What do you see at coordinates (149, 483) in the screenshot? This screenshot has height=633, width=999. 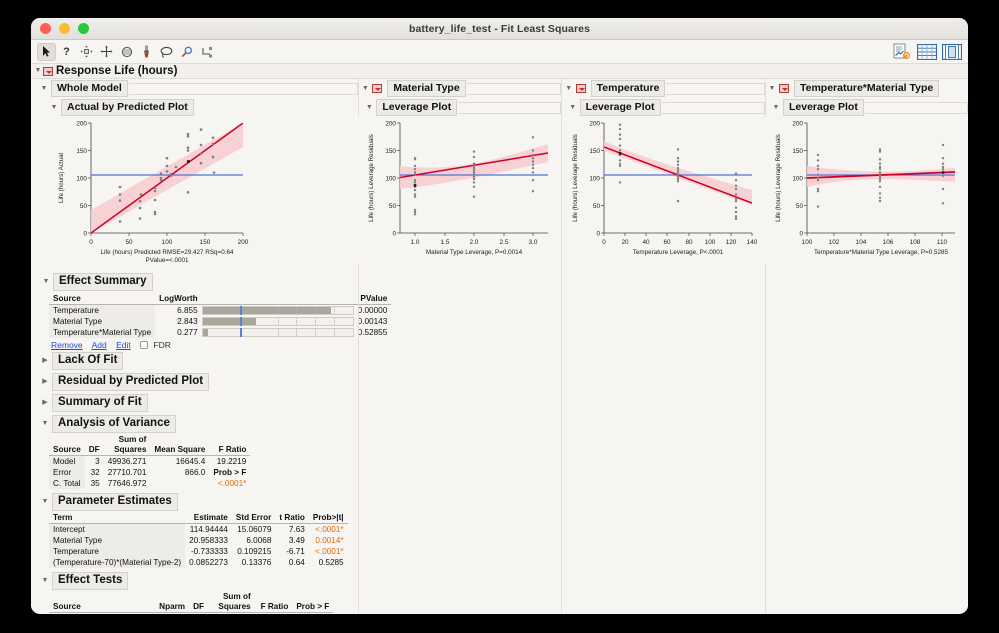 I see `table-row: C. Total 35 77646.972 <.0001*` at bounding box center [149, 483].